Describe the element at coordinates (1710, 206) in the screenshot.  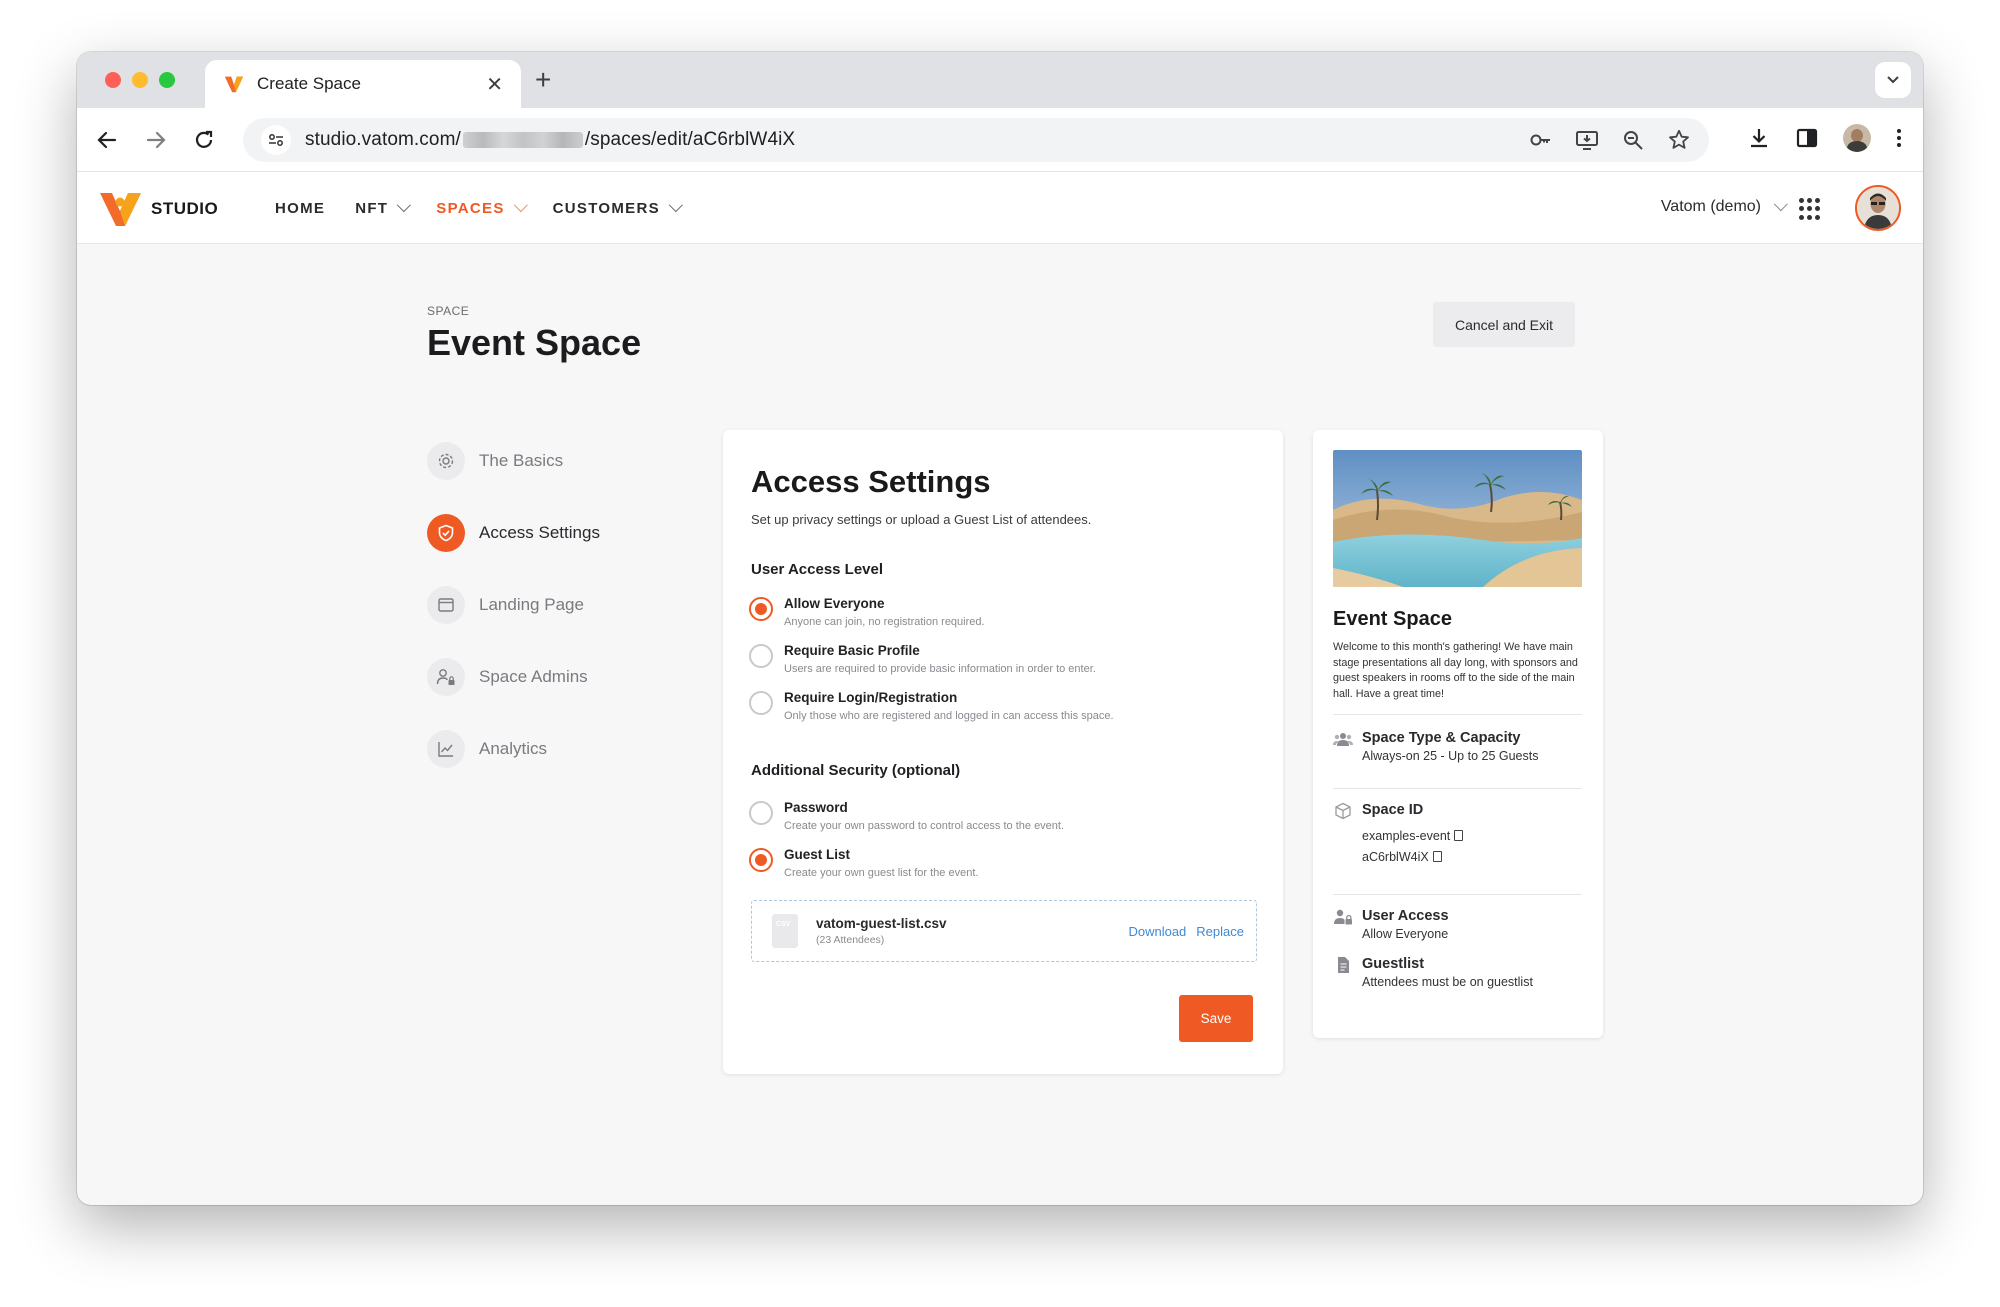
I see `account-name: Vatom (demo)` at that location.